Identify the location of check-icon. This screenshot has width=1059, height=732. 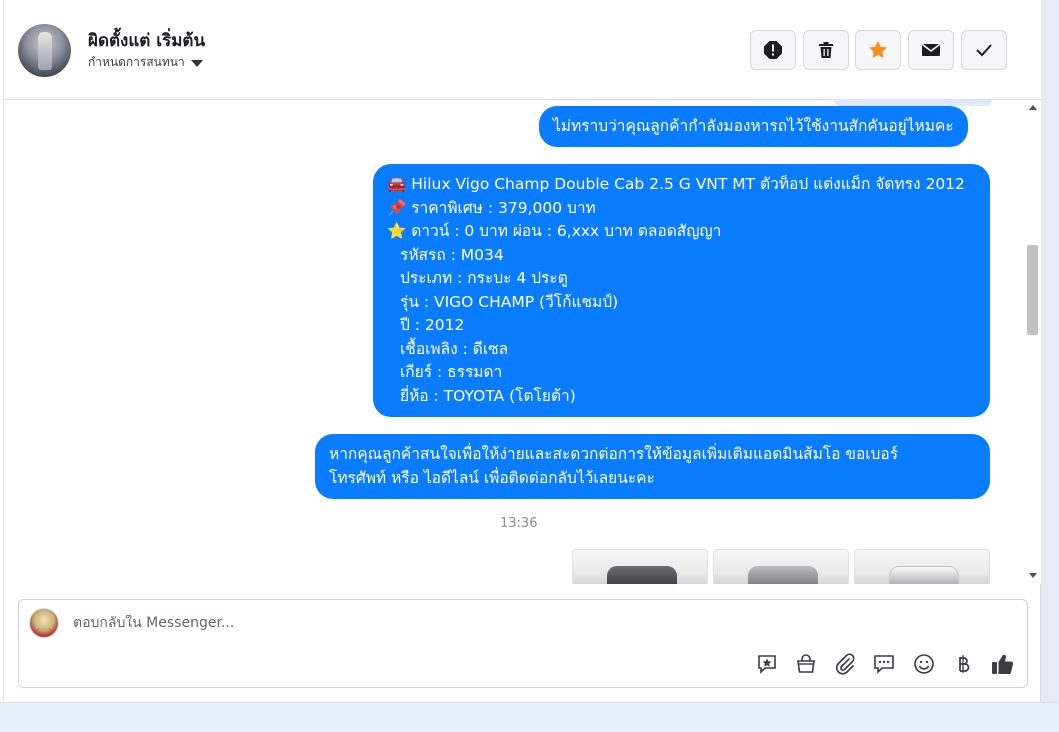
(984, 50).